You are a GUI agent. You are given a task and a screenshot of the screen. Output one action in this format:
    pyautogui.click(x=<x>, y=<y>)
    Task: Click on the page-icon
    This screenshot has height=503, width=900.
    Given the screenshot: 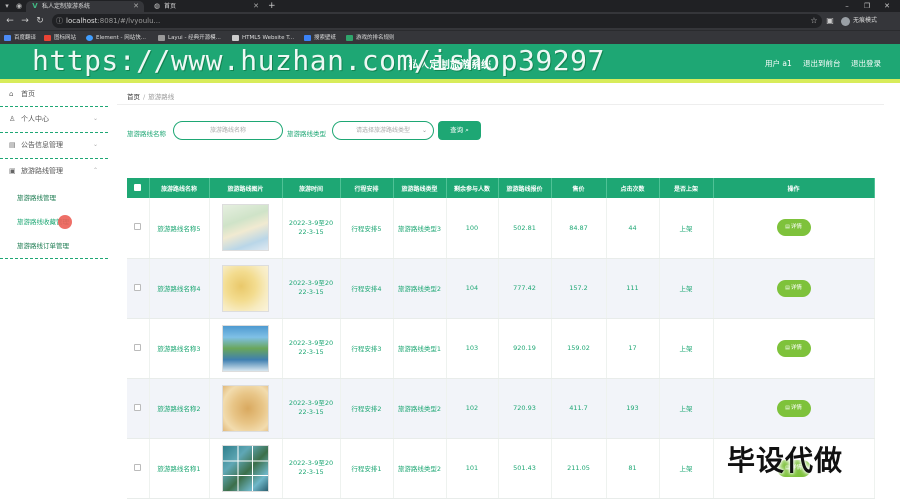 What is the action you would take?
    pyautogui.click(x=235, y=38)
    